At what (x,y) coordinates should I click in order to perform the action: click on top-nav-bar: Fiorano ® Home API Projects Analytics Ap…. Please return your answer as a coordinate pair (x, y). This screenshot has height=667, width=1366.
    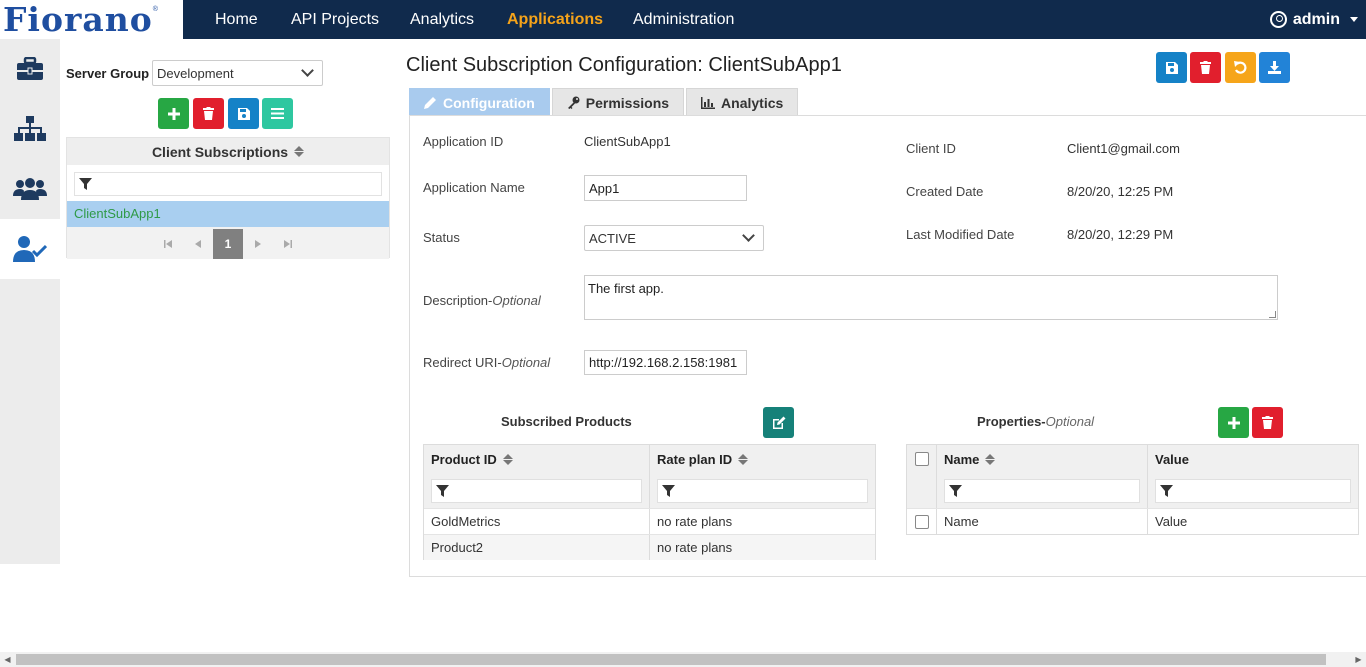
    Looking at the image, I should click on (683, 19).